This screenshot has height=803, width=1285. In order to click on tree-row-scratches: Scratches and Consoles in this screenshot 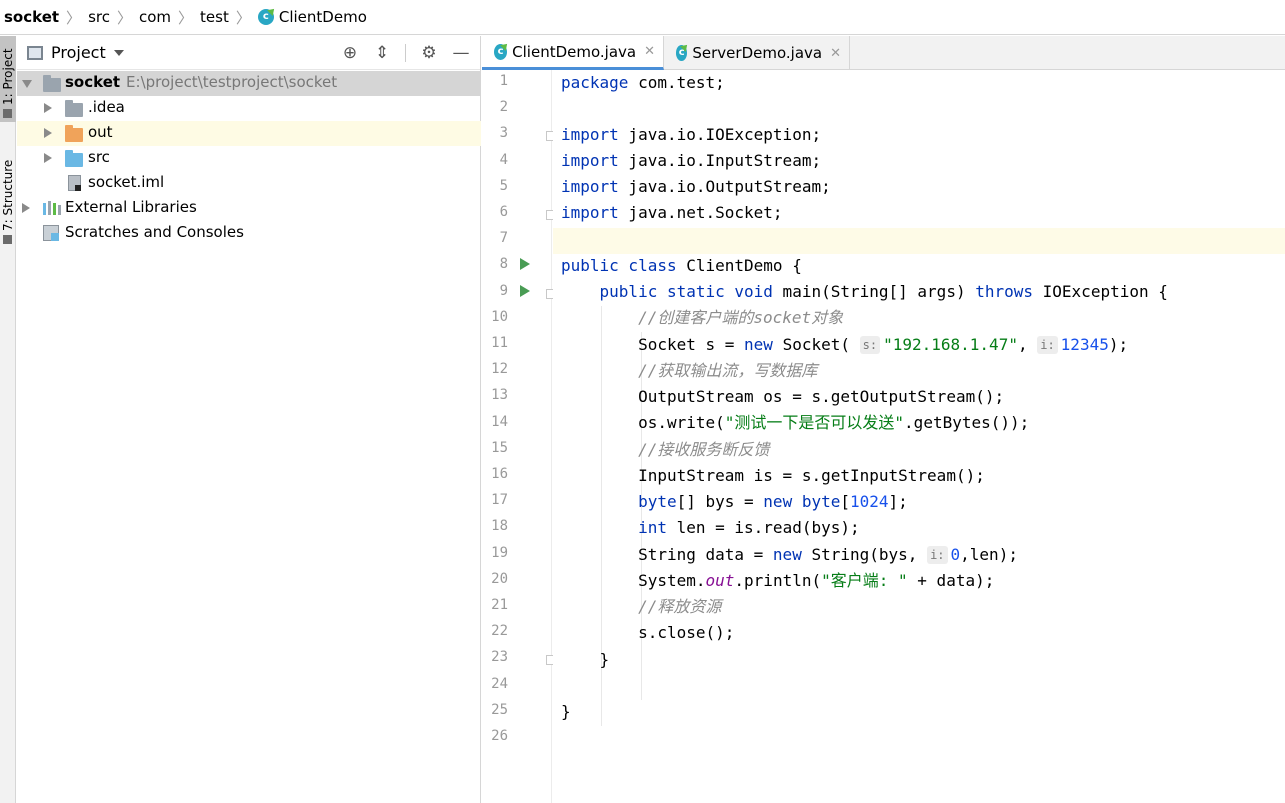, I will do `click(249, 233)`.